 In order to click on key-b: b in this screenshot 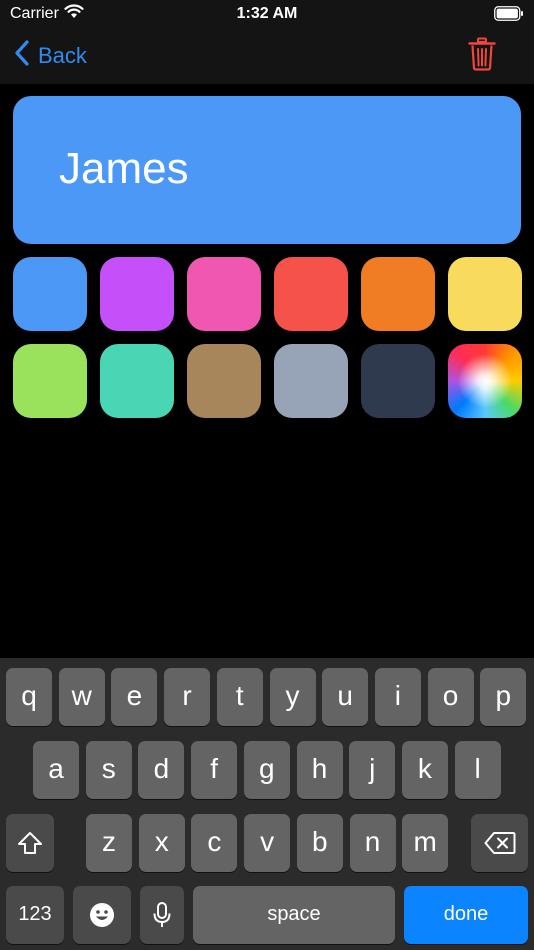, I will do `click(319, 843)`.